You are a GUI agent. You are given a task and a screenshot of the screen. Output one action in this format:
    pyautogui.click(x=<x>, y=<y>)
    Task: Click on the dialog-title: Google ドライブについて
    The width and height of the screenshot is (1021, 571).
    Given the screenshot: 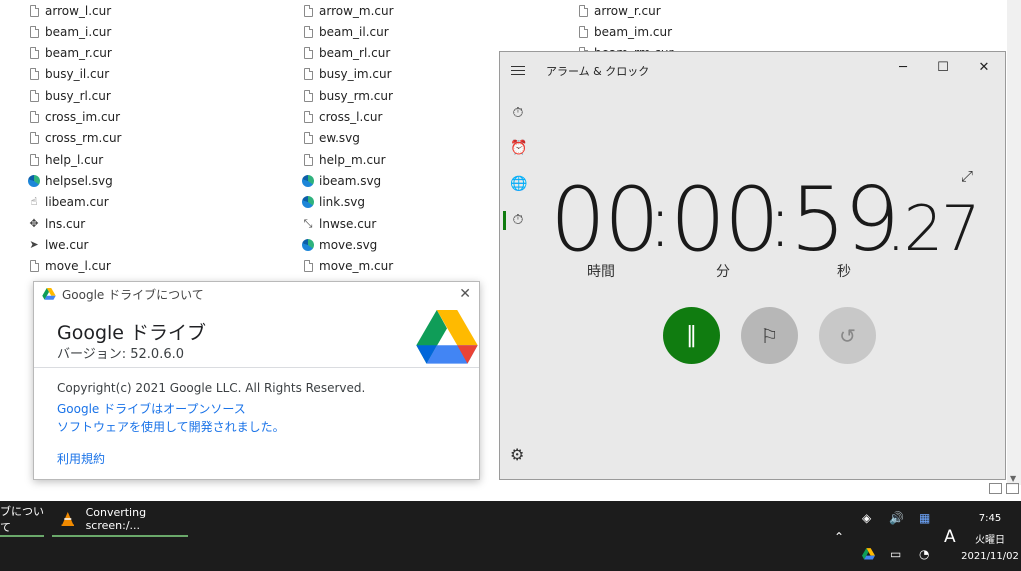 What is the action you would take?
    pyautogui.click(x=133, y=294)
    